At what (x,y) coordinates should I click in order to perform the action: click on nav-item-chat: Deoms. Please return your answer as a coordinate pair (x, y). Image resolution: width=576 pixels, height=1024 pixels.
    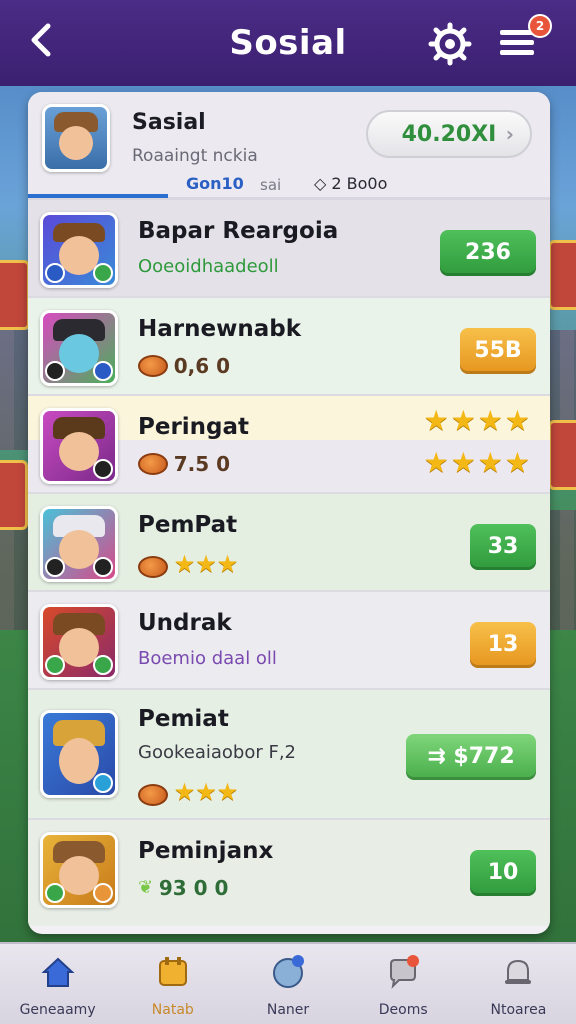
    Looking at the image, I should click on (403, 984).